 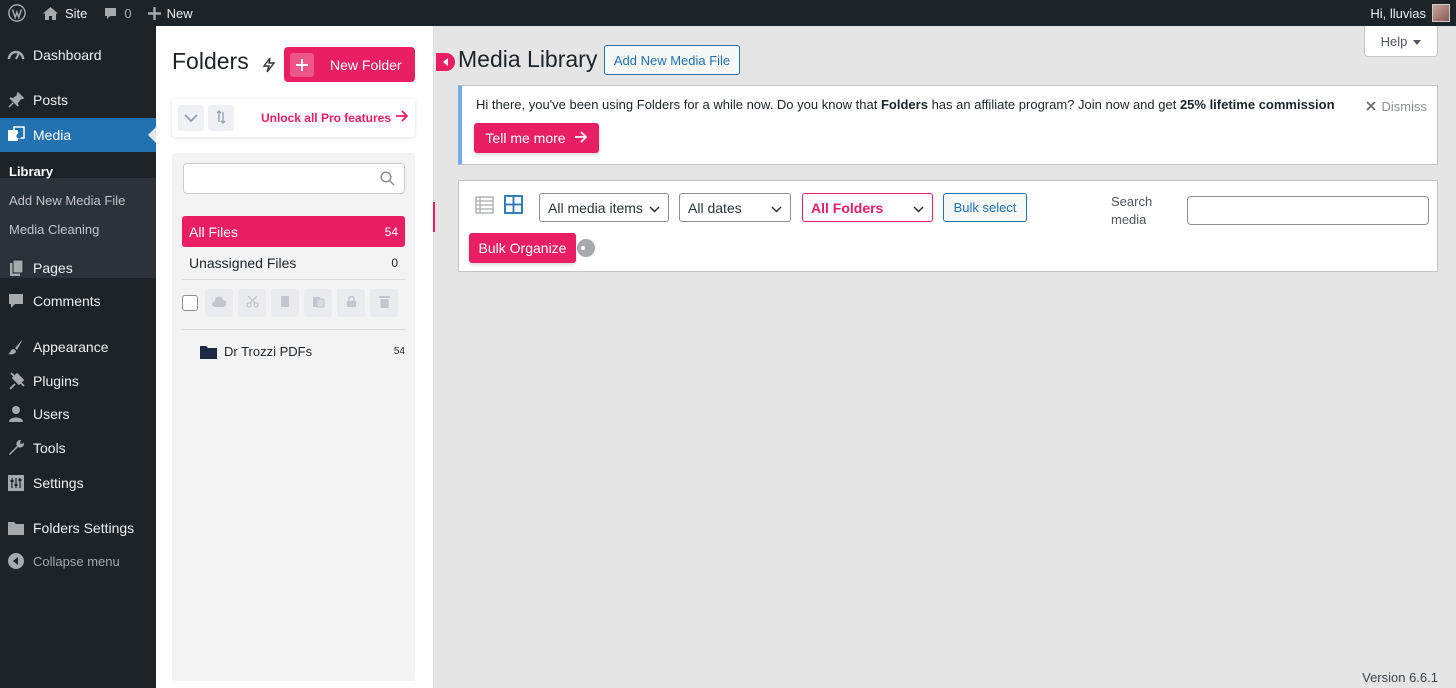 What do you see at coordinates (1257, 104) in the screenshot?
I see `notice-bold-part: 25% lifetime commission` at bounding box center [1257, 104].